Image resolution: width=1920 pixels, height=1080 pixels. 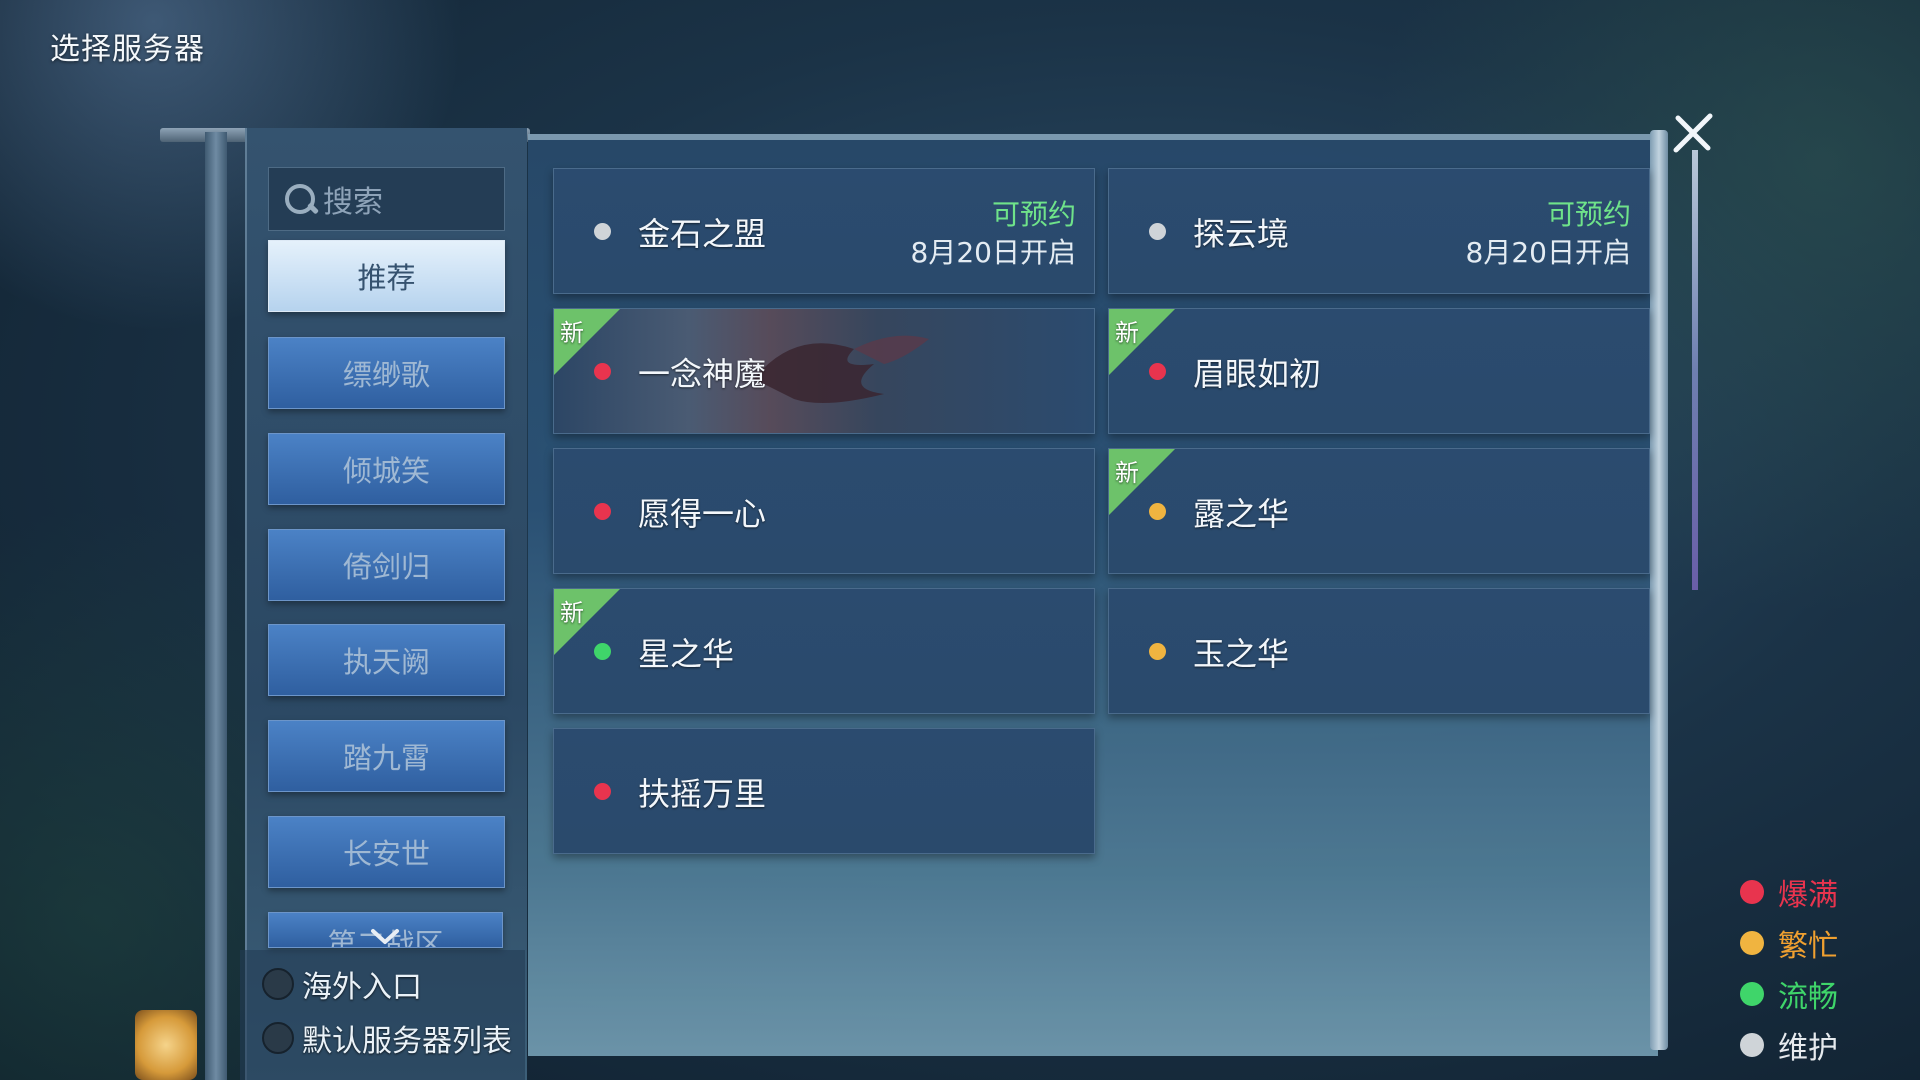 What do you see at coordinates (353, 202) in the screenshot?
I see `search-placeholder: 搜索` at bounding box center [353, 202].